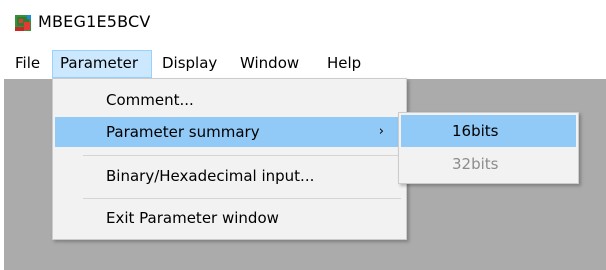 This screenshot has width=606, height=270. I want to click on menu-item-exit-parameter-window: Exit Parameter window, so click(229, 218).